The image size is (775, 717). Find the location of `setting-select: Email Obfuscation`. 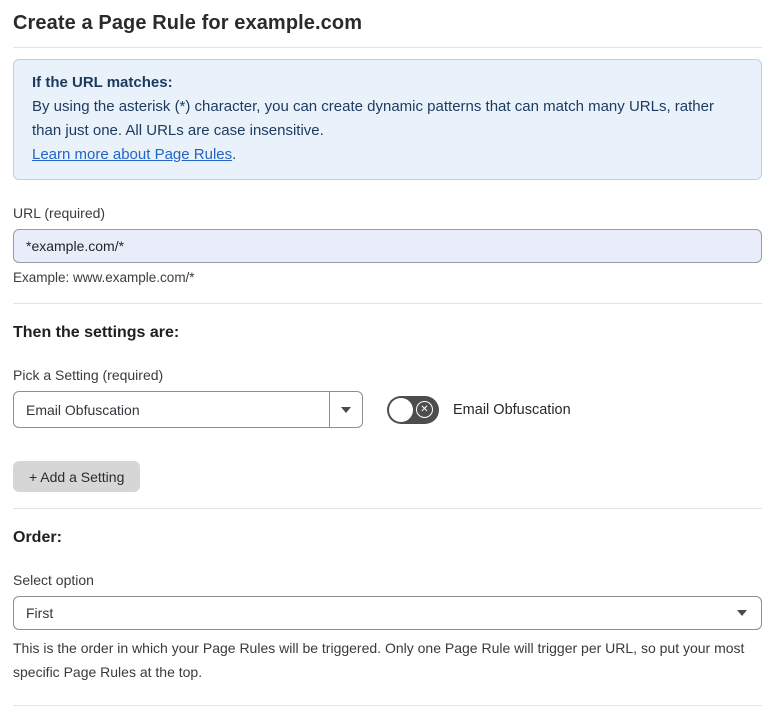

setting-select: Email Obfuscation is located at coordinates (188, 409).